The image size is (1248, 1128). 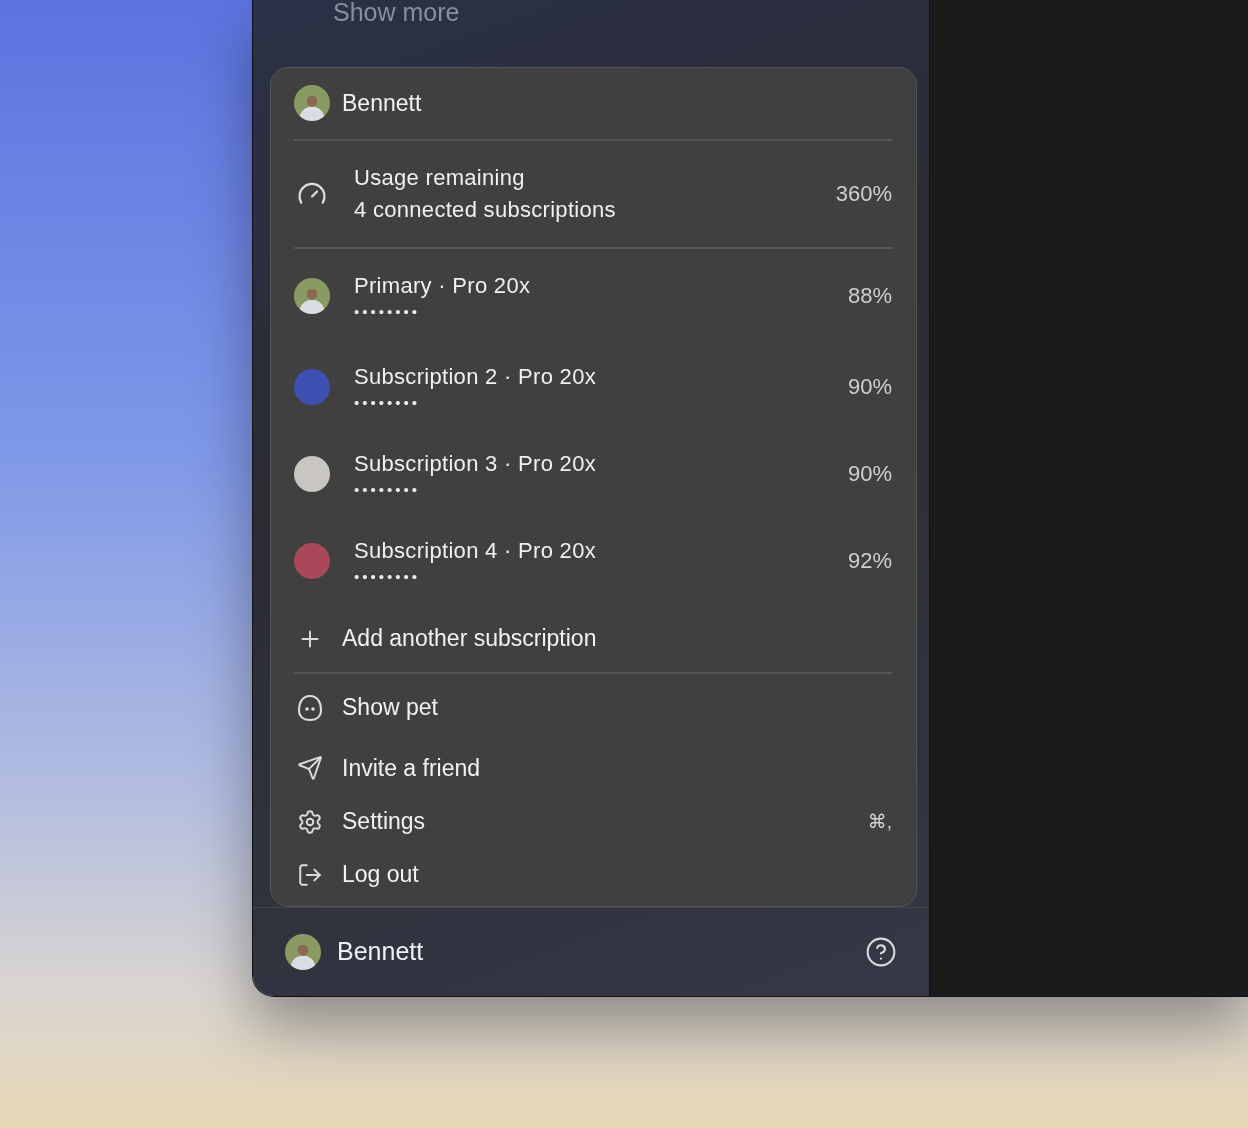 What do you see at coordinates (617, 875) in the screenshot?
I see `menu-item: Log out` at bounding box center [617, 875].